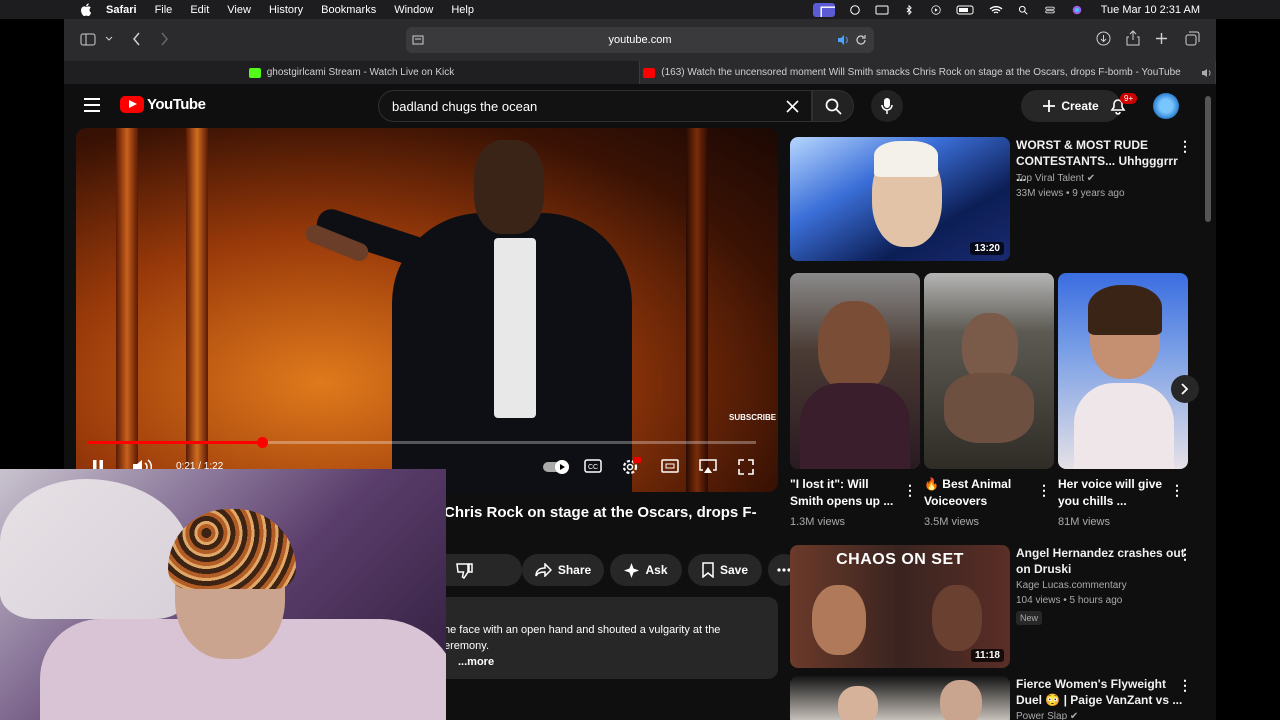 The width and height of the screenshot is (1280, 720). I want to click on menu-icon, so click(92, 105).